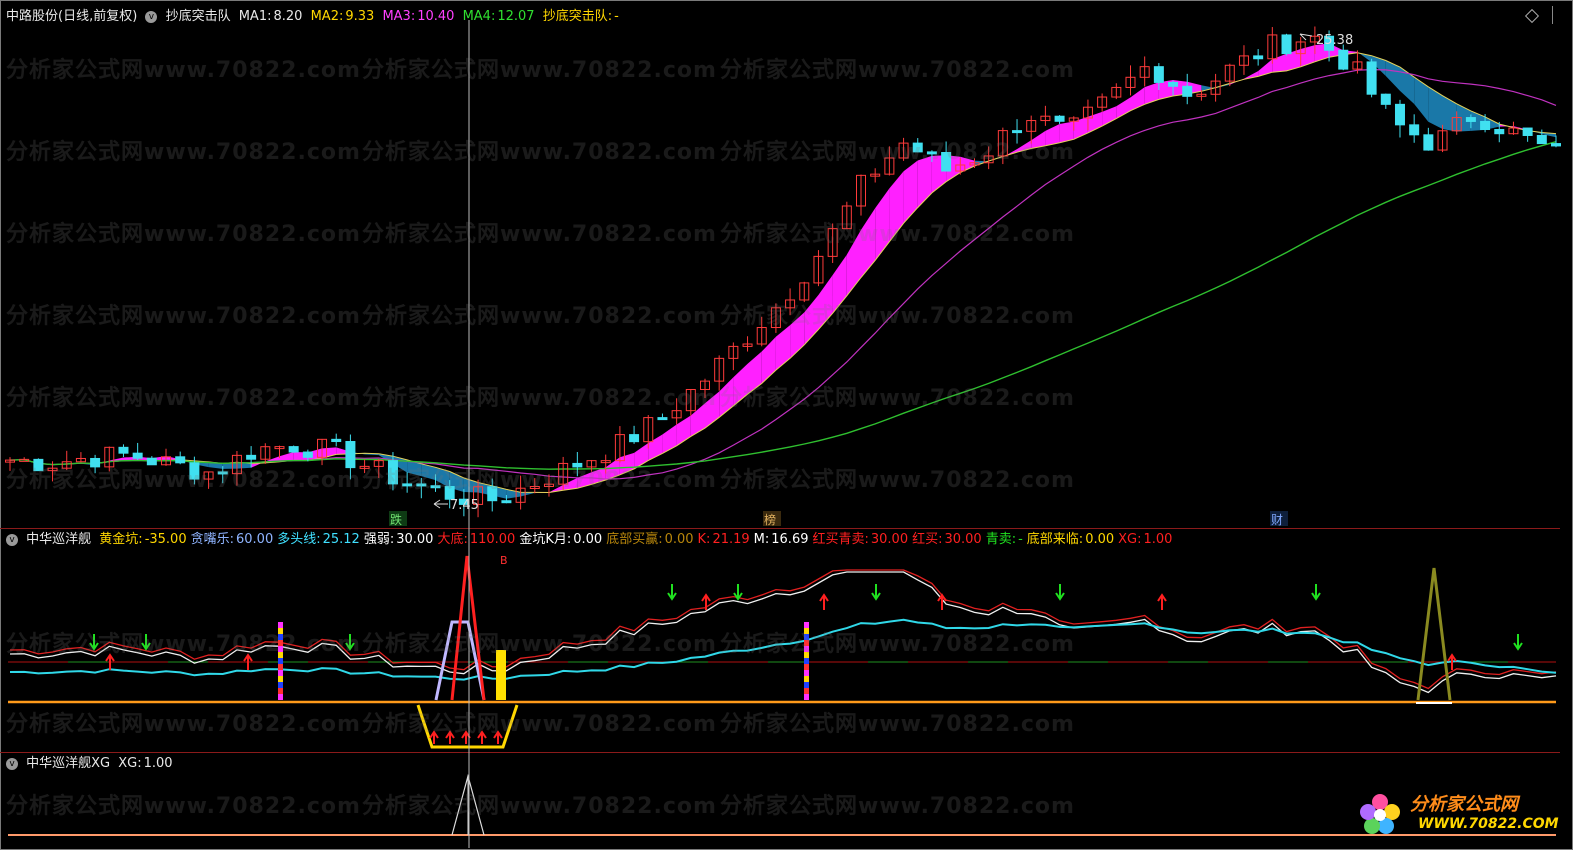 This screenshot has height=850, width=1573. What do you see at coordinates (1380, 814) in the screenshot?
I see `flower-logo-icon` at bounding box center [1380, 814].